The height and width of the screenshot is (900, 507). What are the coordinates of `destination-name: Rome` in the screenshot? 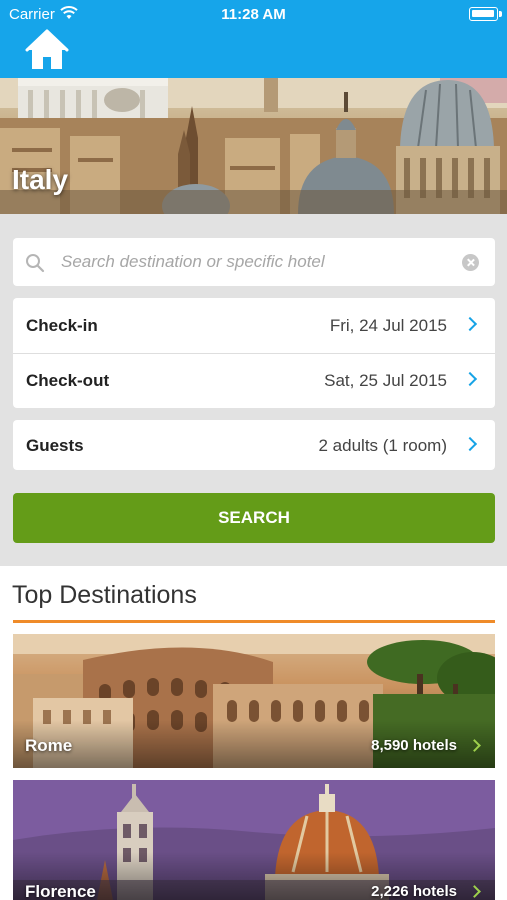 It's located at (49, 745).